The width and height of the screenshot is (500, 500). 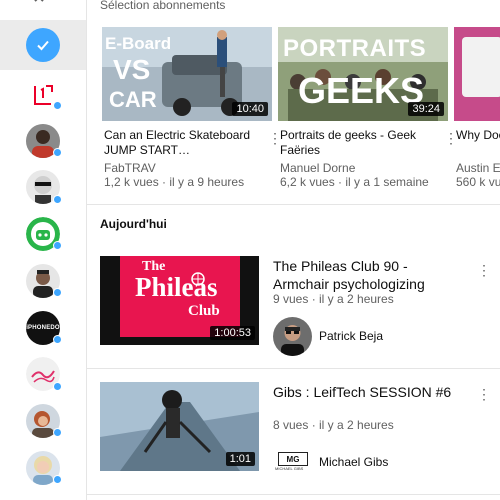 What do you see at coordinates (354, 182) in the screenshot?
I see `video-meta: 6,2 k vues · il y a 1 semaine` at bounding box center [354, 182].